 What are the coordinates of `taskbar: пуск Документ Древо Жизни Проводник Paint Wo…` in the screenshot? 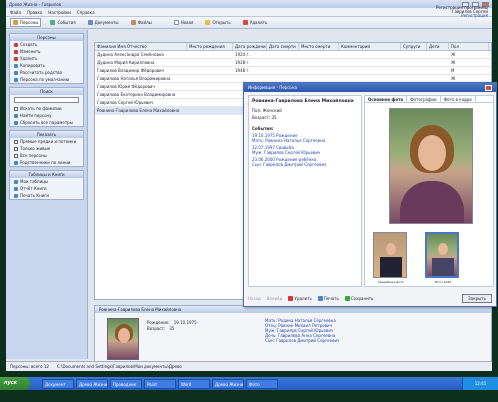 It's located at (249, 383).